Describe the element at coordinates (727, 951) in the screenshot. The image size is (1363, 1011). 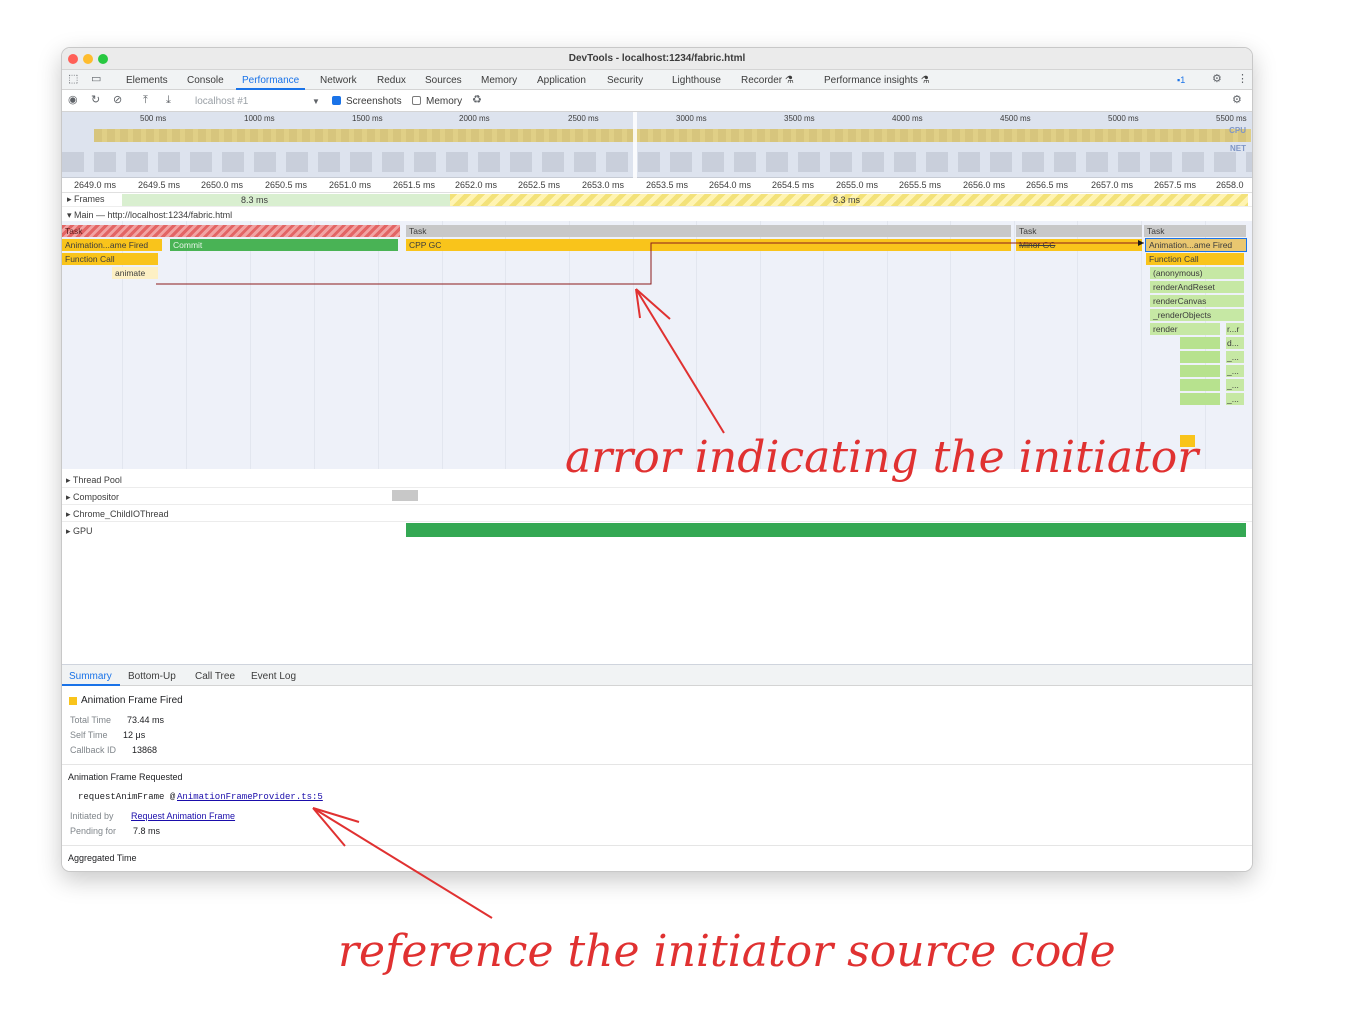
I see `annotation-source-code: reference the initiator source code` at that location.